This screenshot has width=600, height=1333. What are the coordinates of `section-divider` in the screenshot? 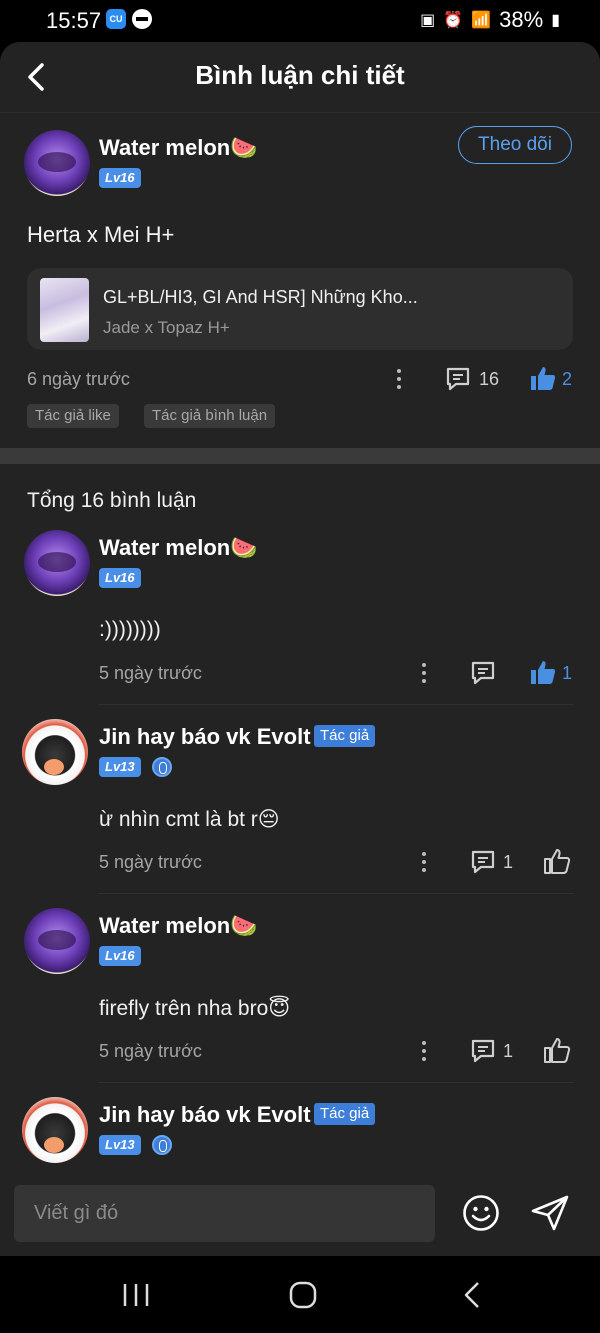 It's located at (300, 456).